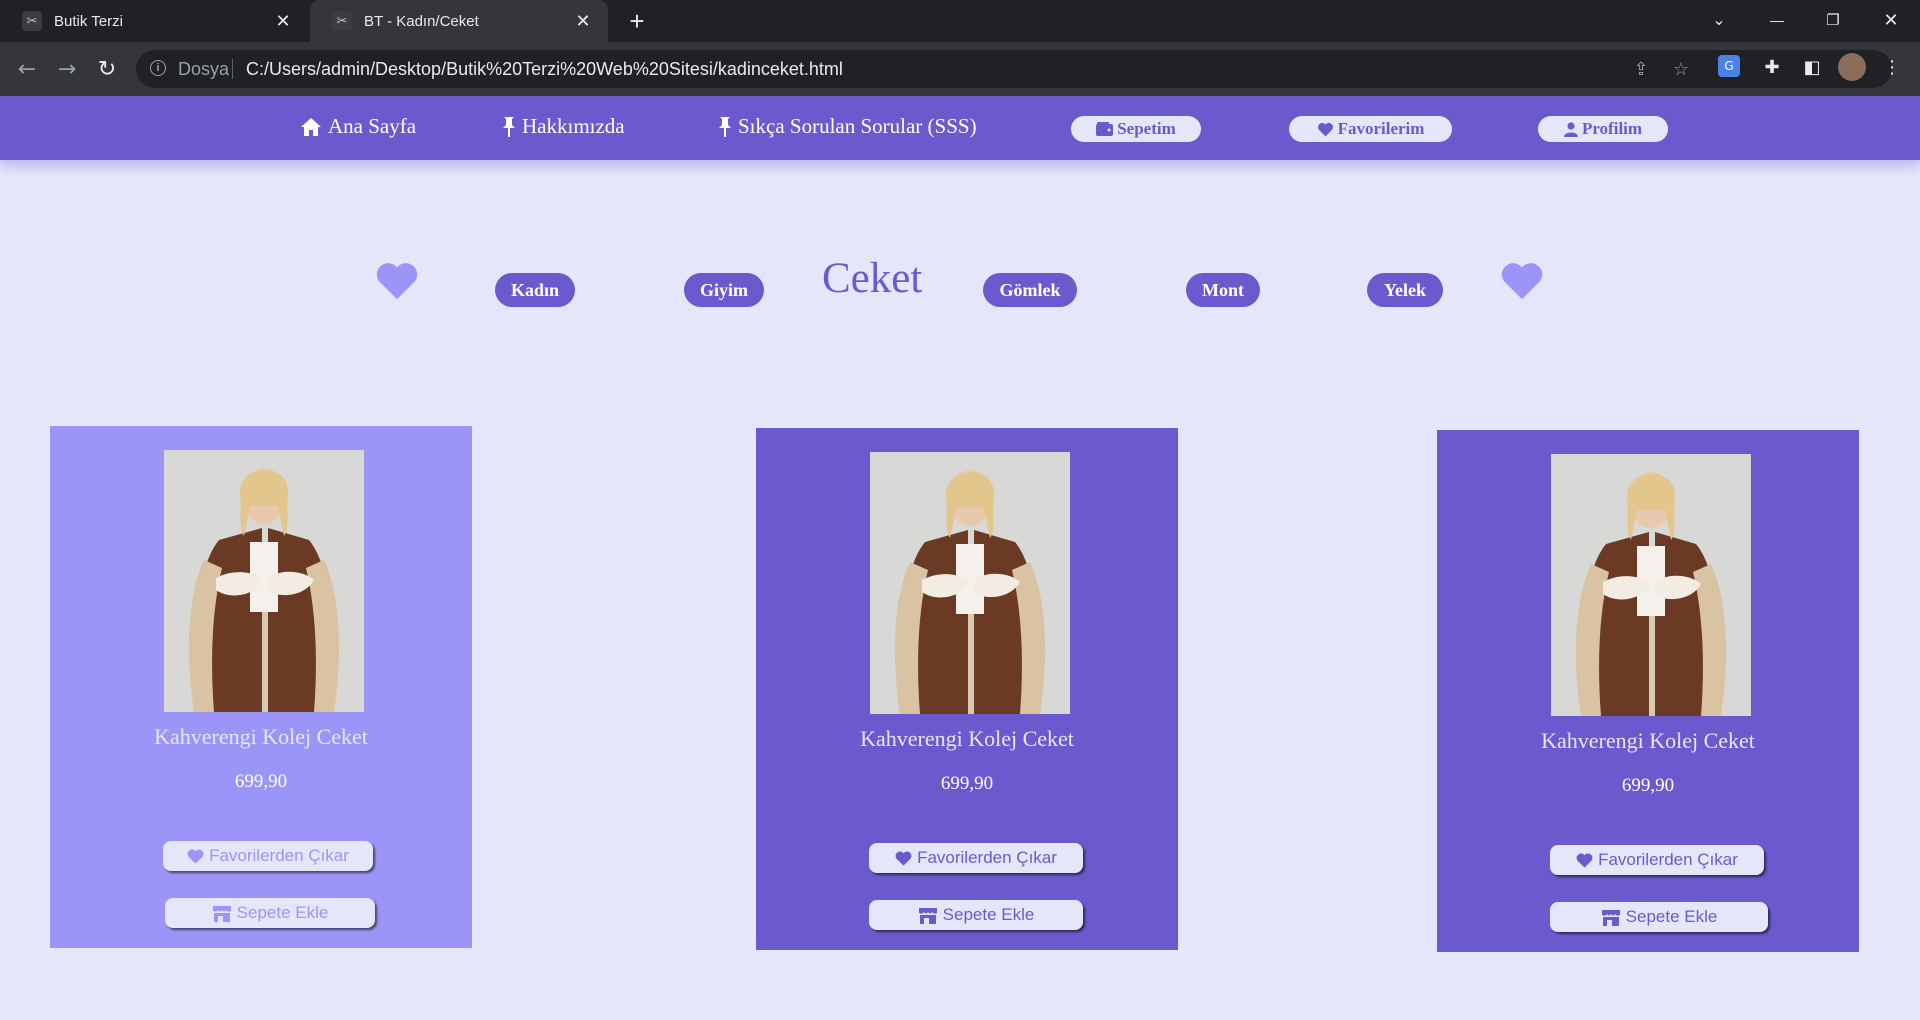 Image resolution: width=1920 pixels, height=1020 pixels. I want to click on share-icon: ⇪, so click(1641, 69).